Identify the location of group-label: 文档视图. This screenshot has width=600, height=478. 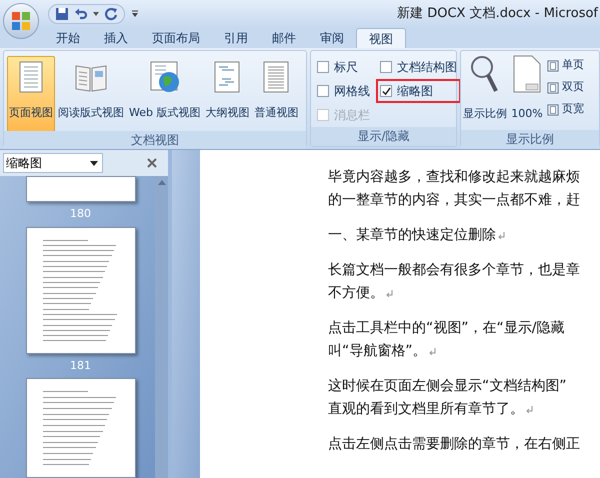
(155, 140).